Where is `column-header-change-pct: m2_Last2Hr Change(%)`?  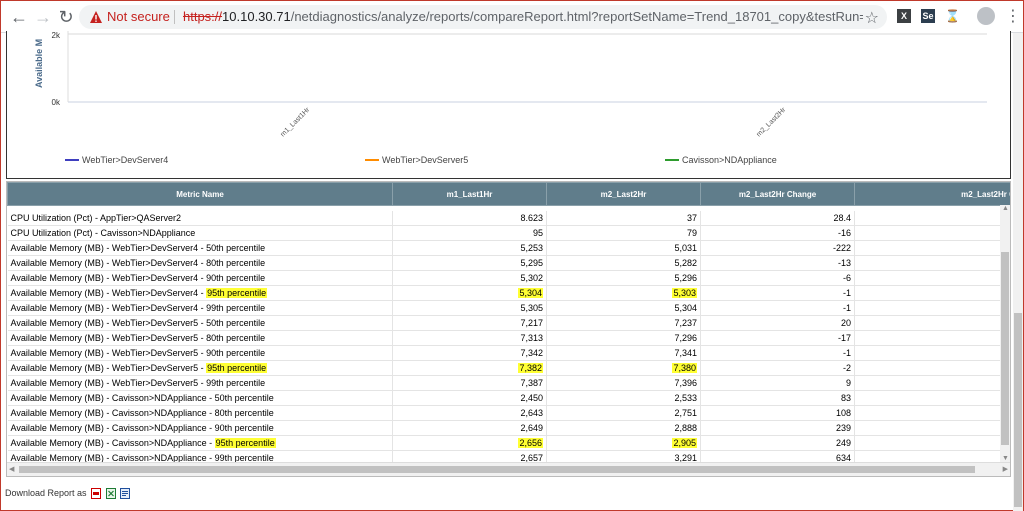 column-header-change-pct: m2_Last2Hr Change(%) is located at coordinates (932, 194).